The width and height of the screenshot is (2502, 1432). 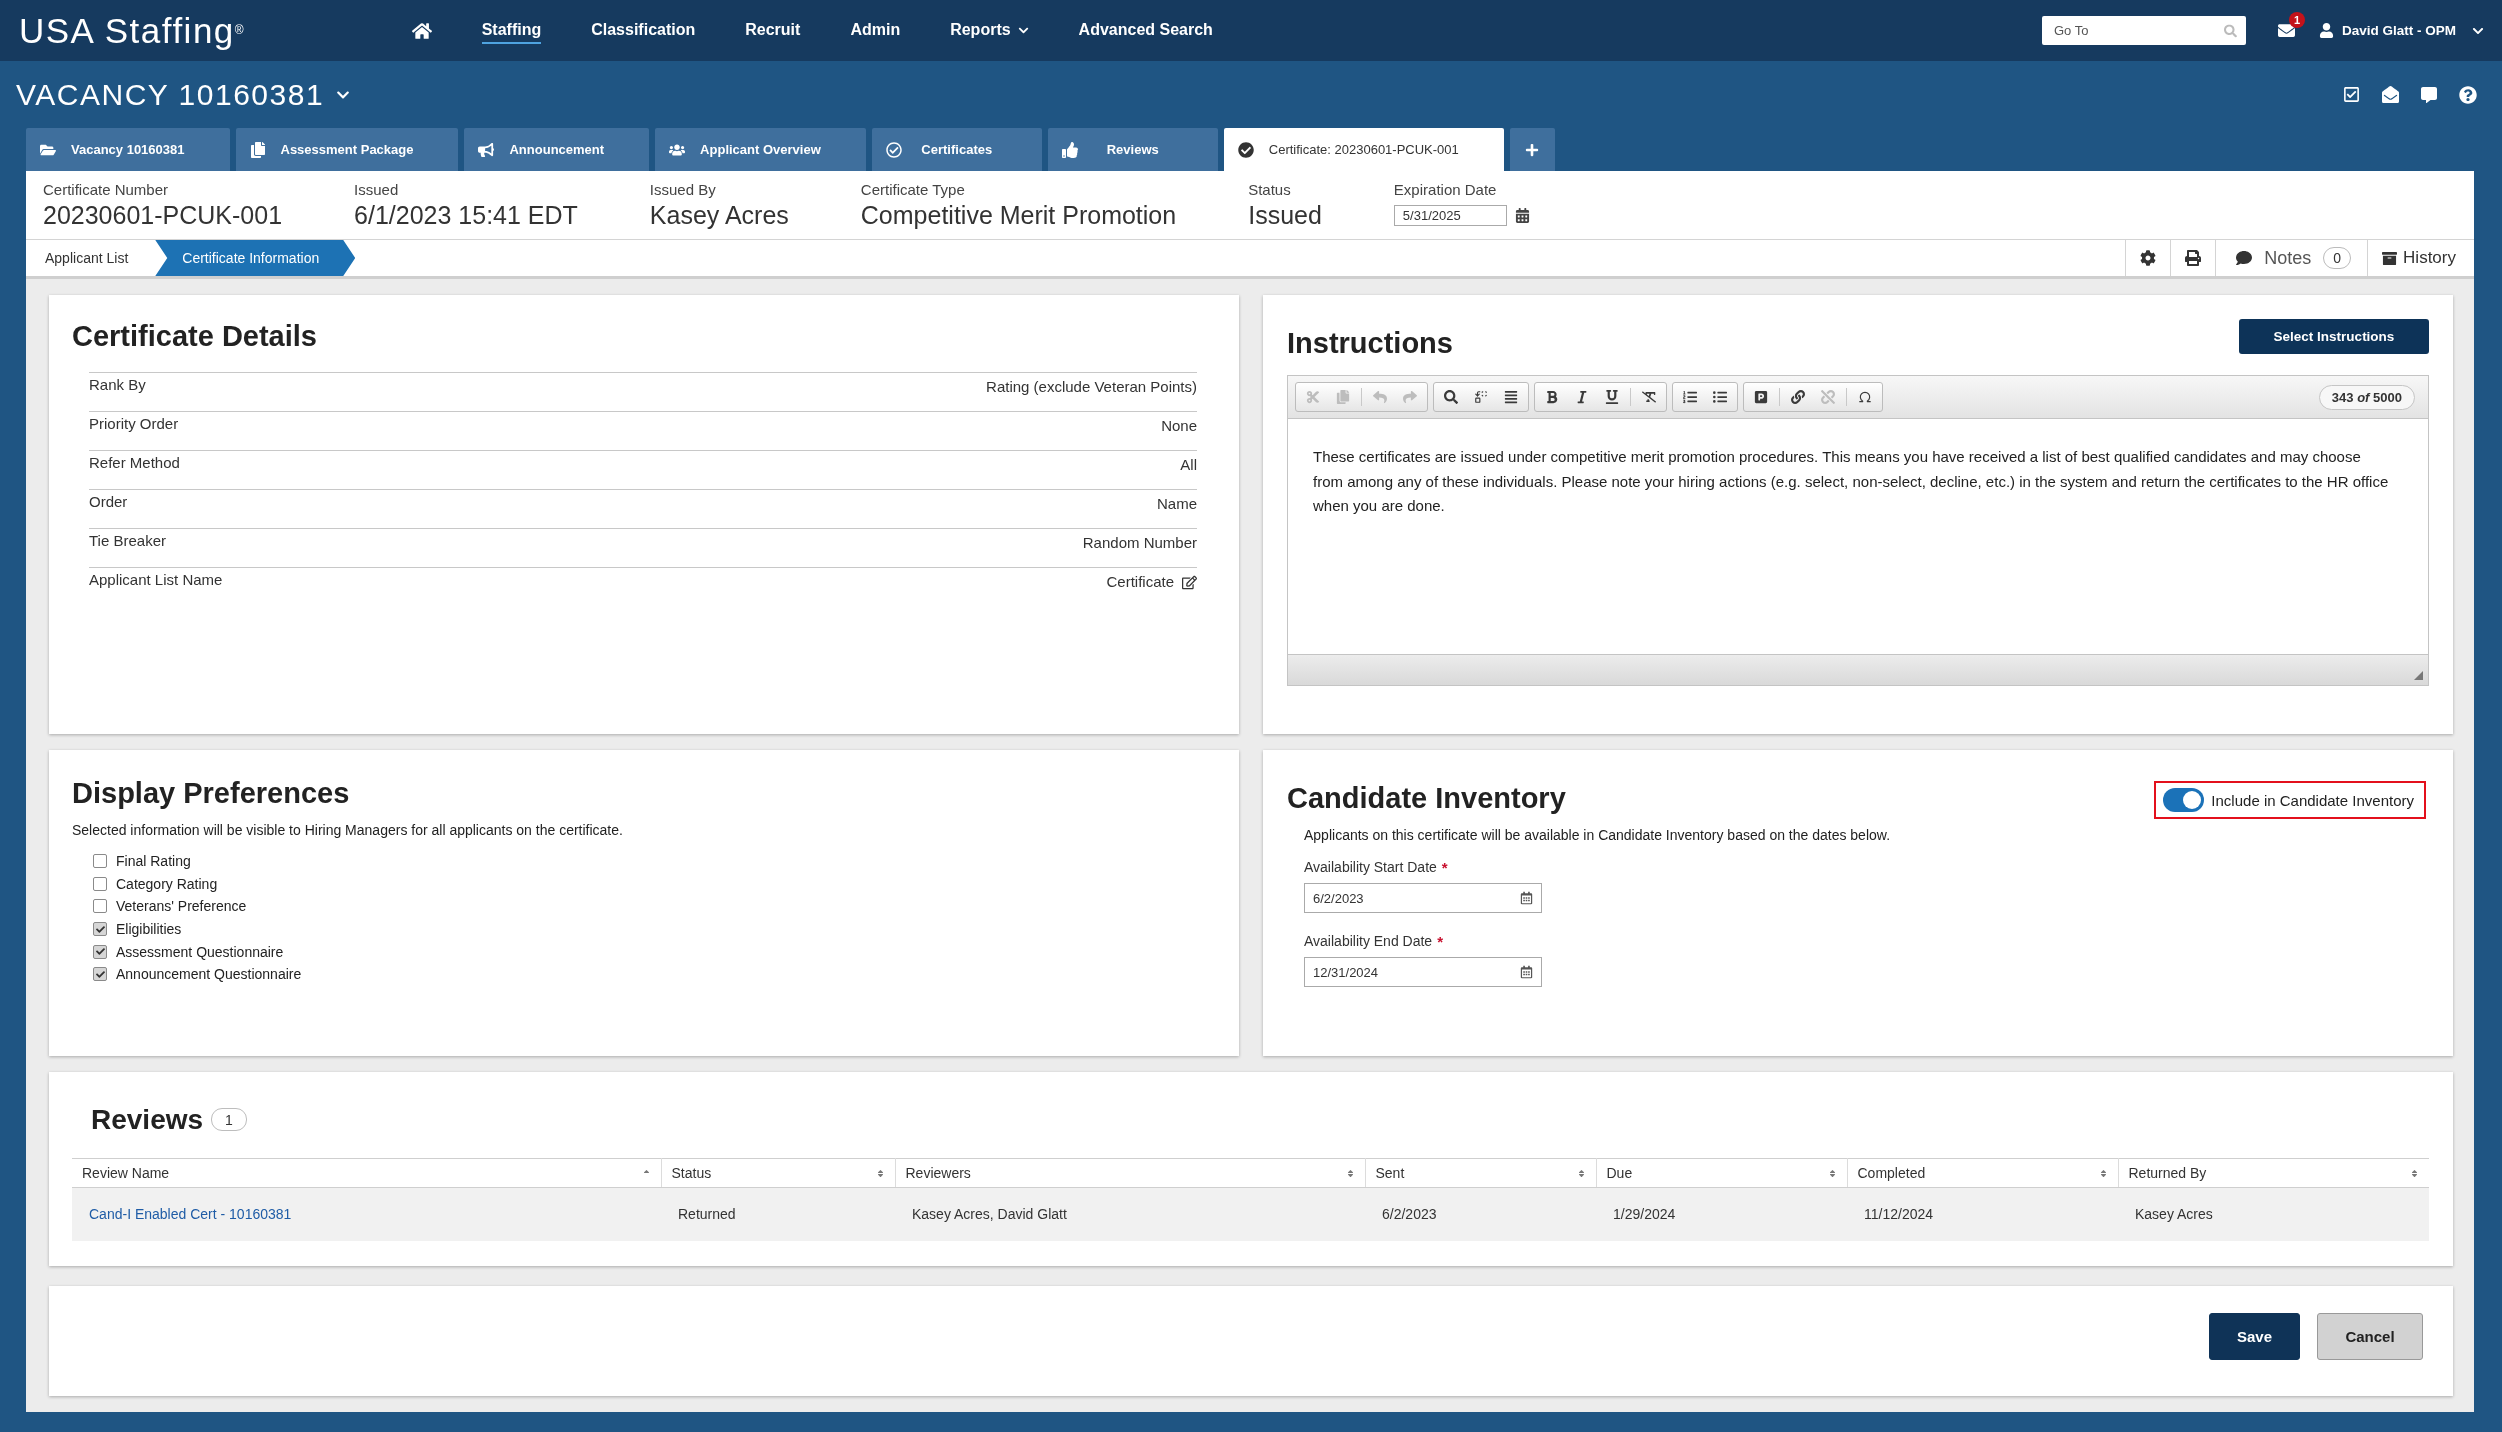 I want to click on table-cell: Kasey Acres, so click(x=2273, y=1214).